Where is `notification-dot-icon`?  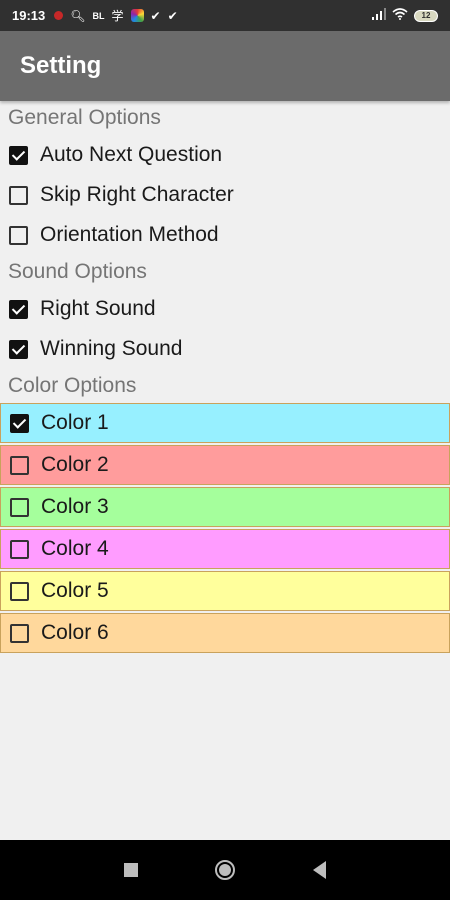 notification-dot-icon is located at coordinates (59, 15).